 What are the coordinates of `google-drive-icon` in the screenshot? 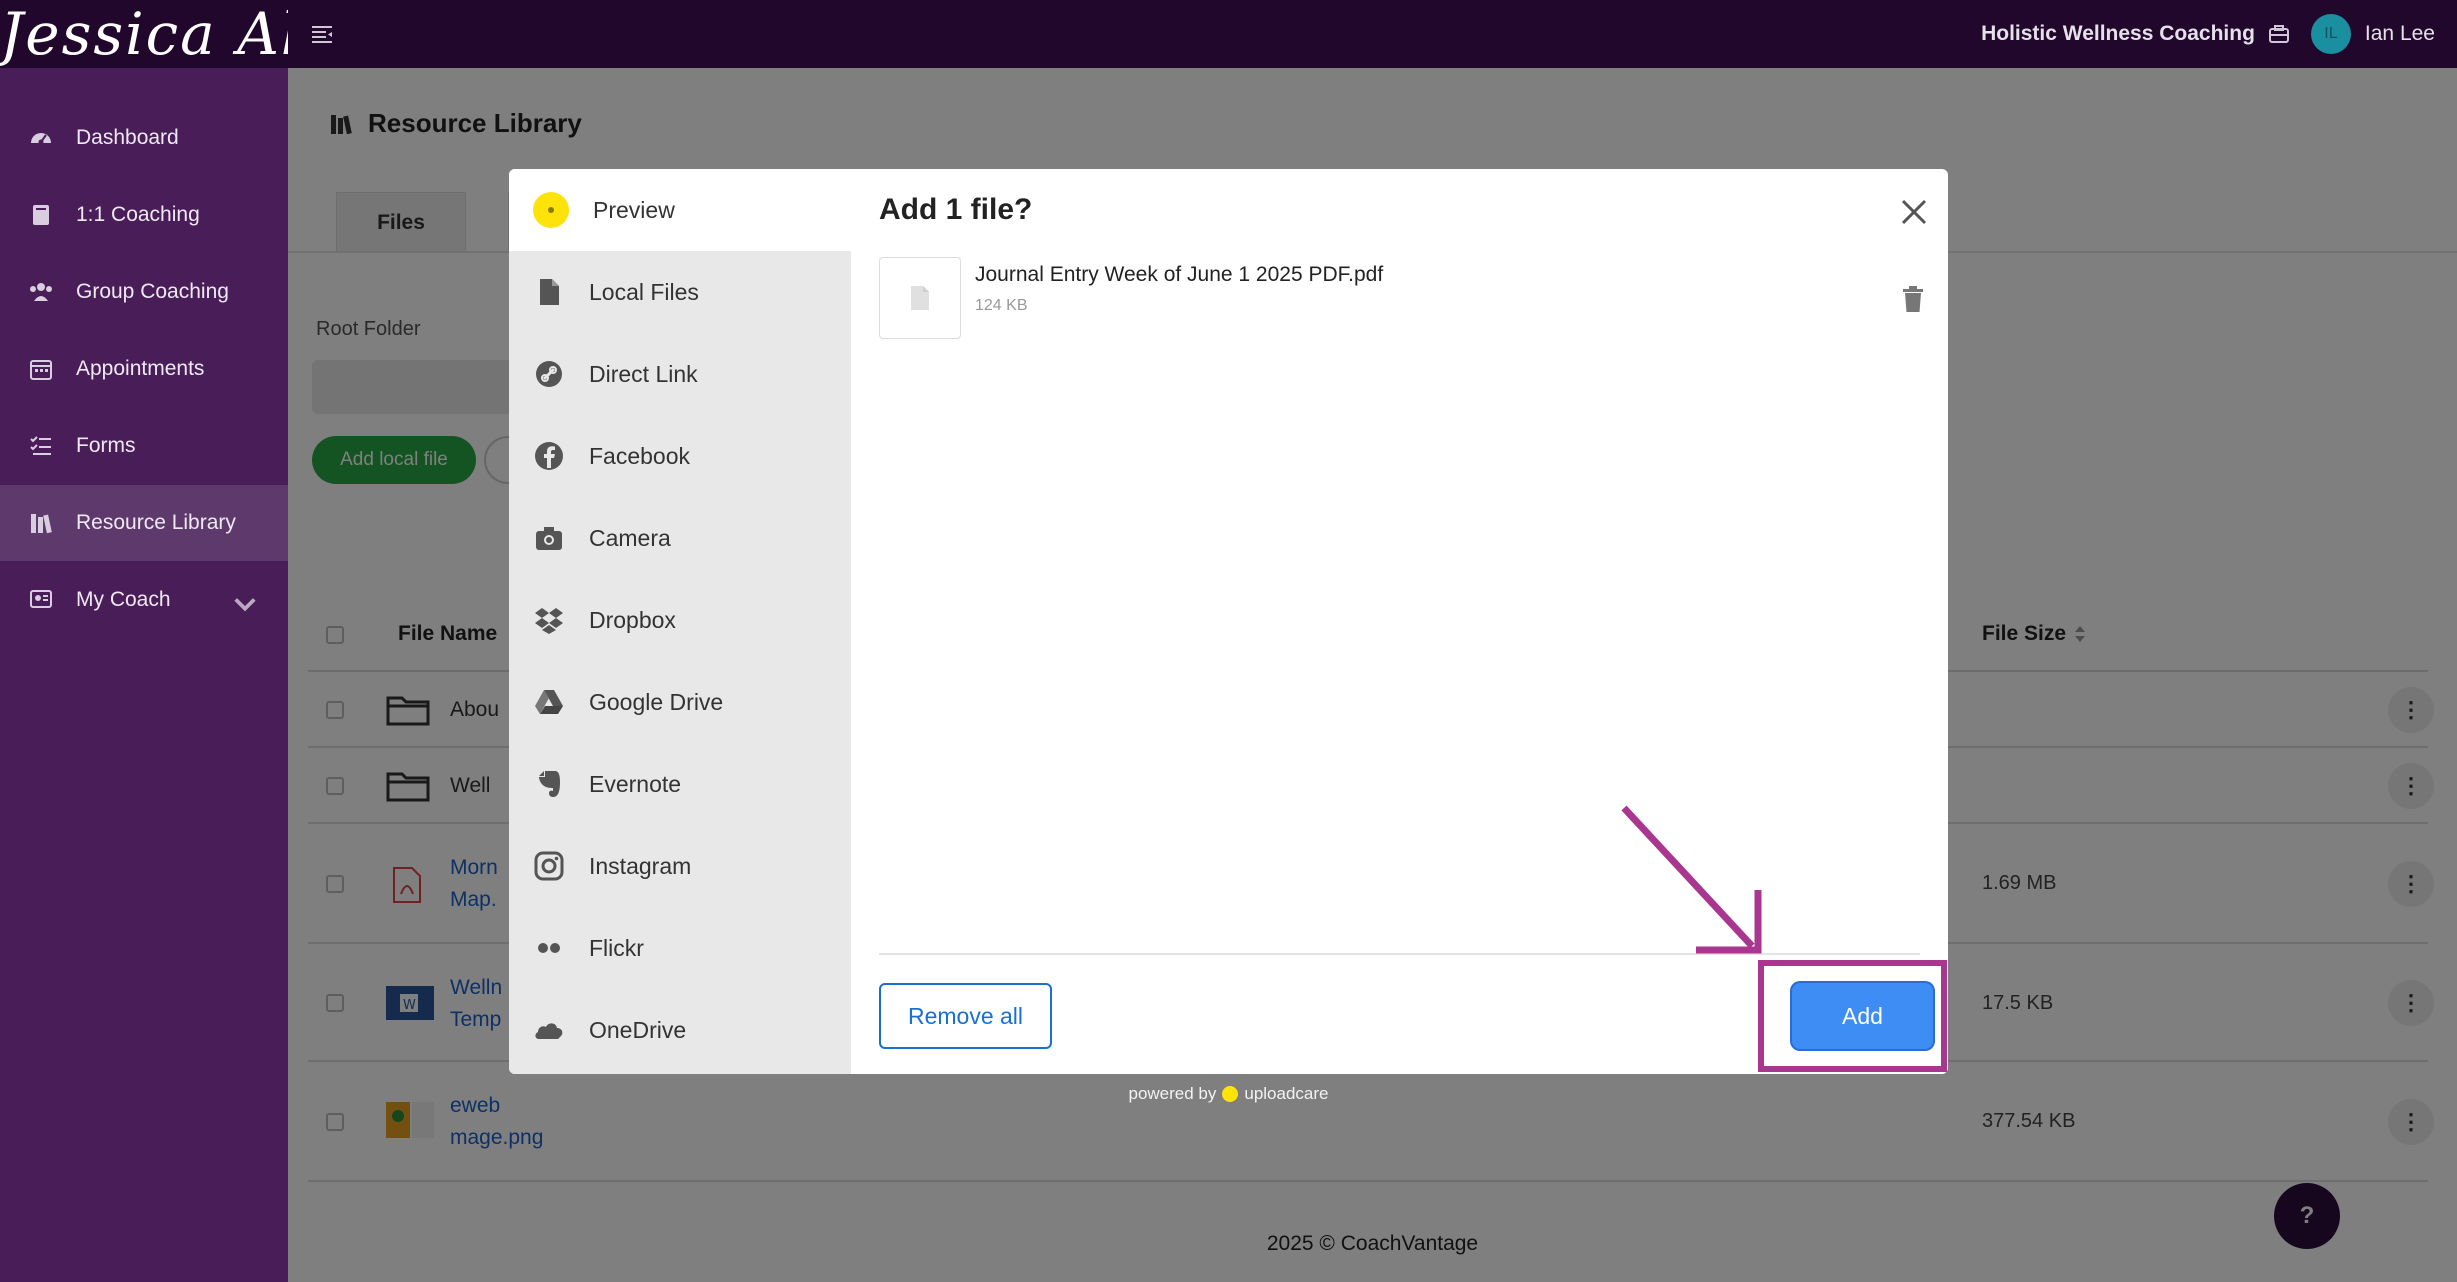 It's located at (549, 702).